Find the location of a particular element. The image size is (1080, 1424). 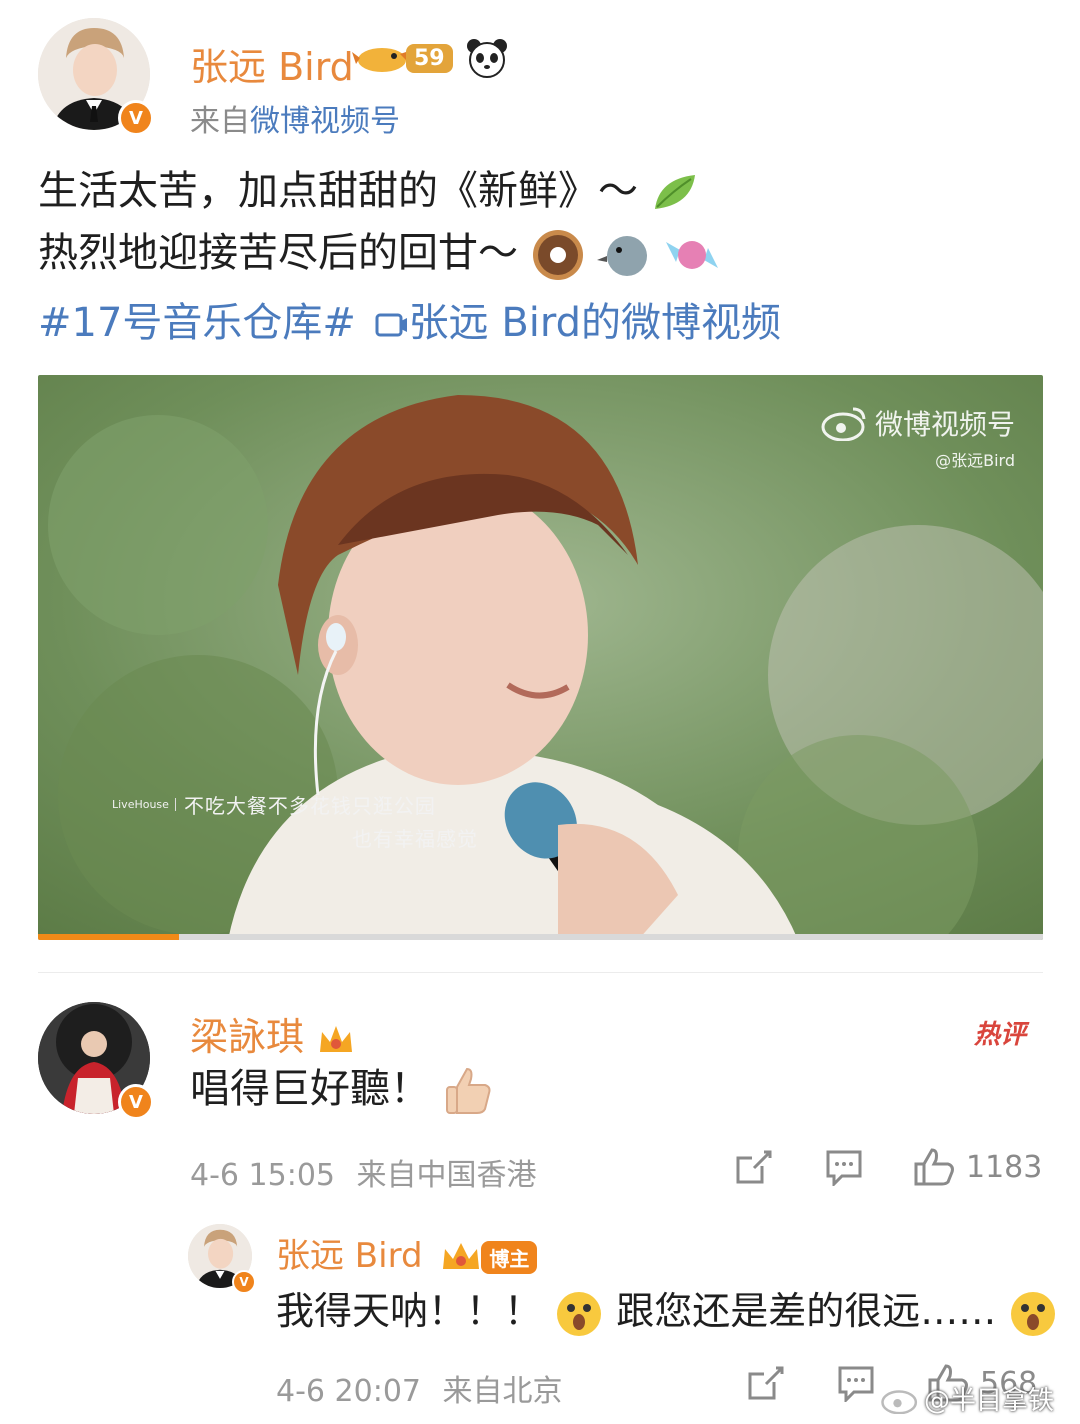

donut-icon is located at coordinates (557, 255).